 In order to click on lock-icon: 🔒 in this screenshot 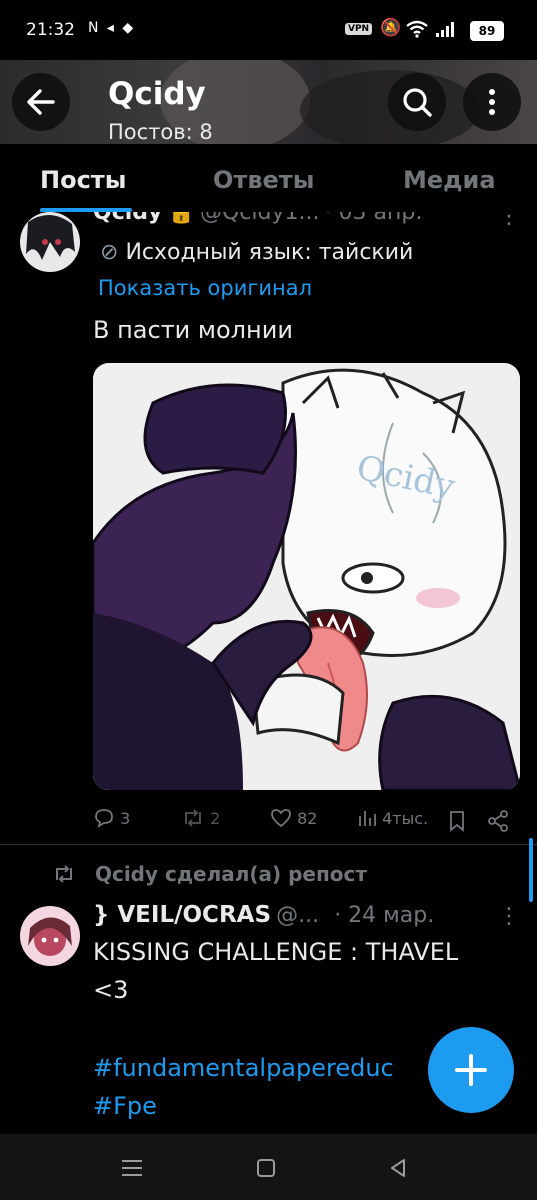, I will do `click(181, 218)`.